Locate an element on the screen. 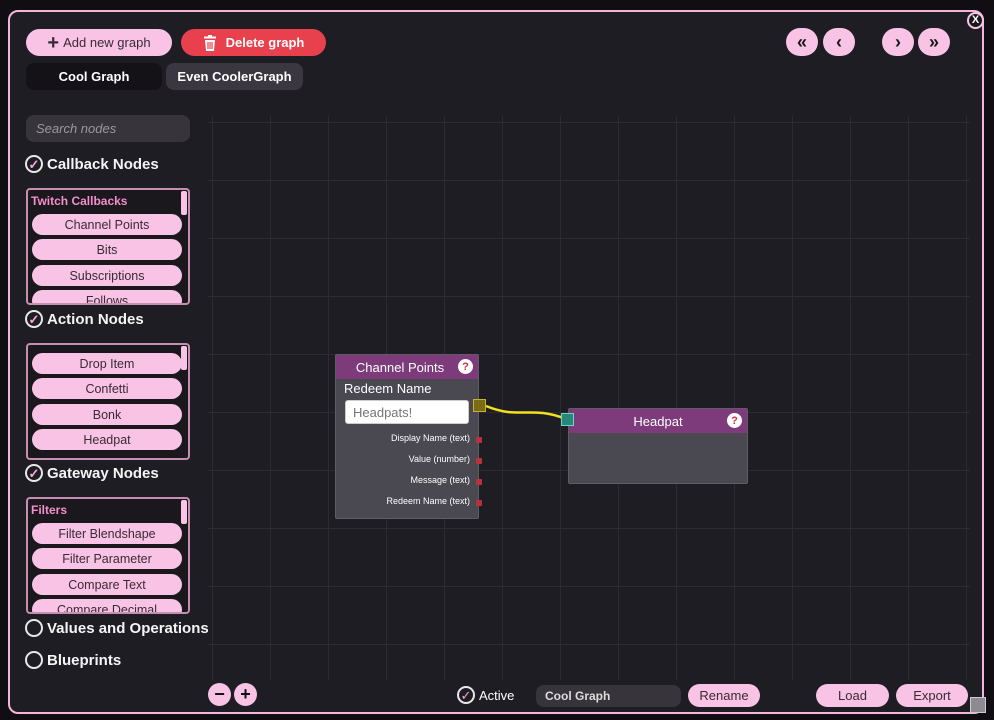 This screenshot has width=994, height=720. double-chevron-left-icon: « is located at coordinates (801, 41).